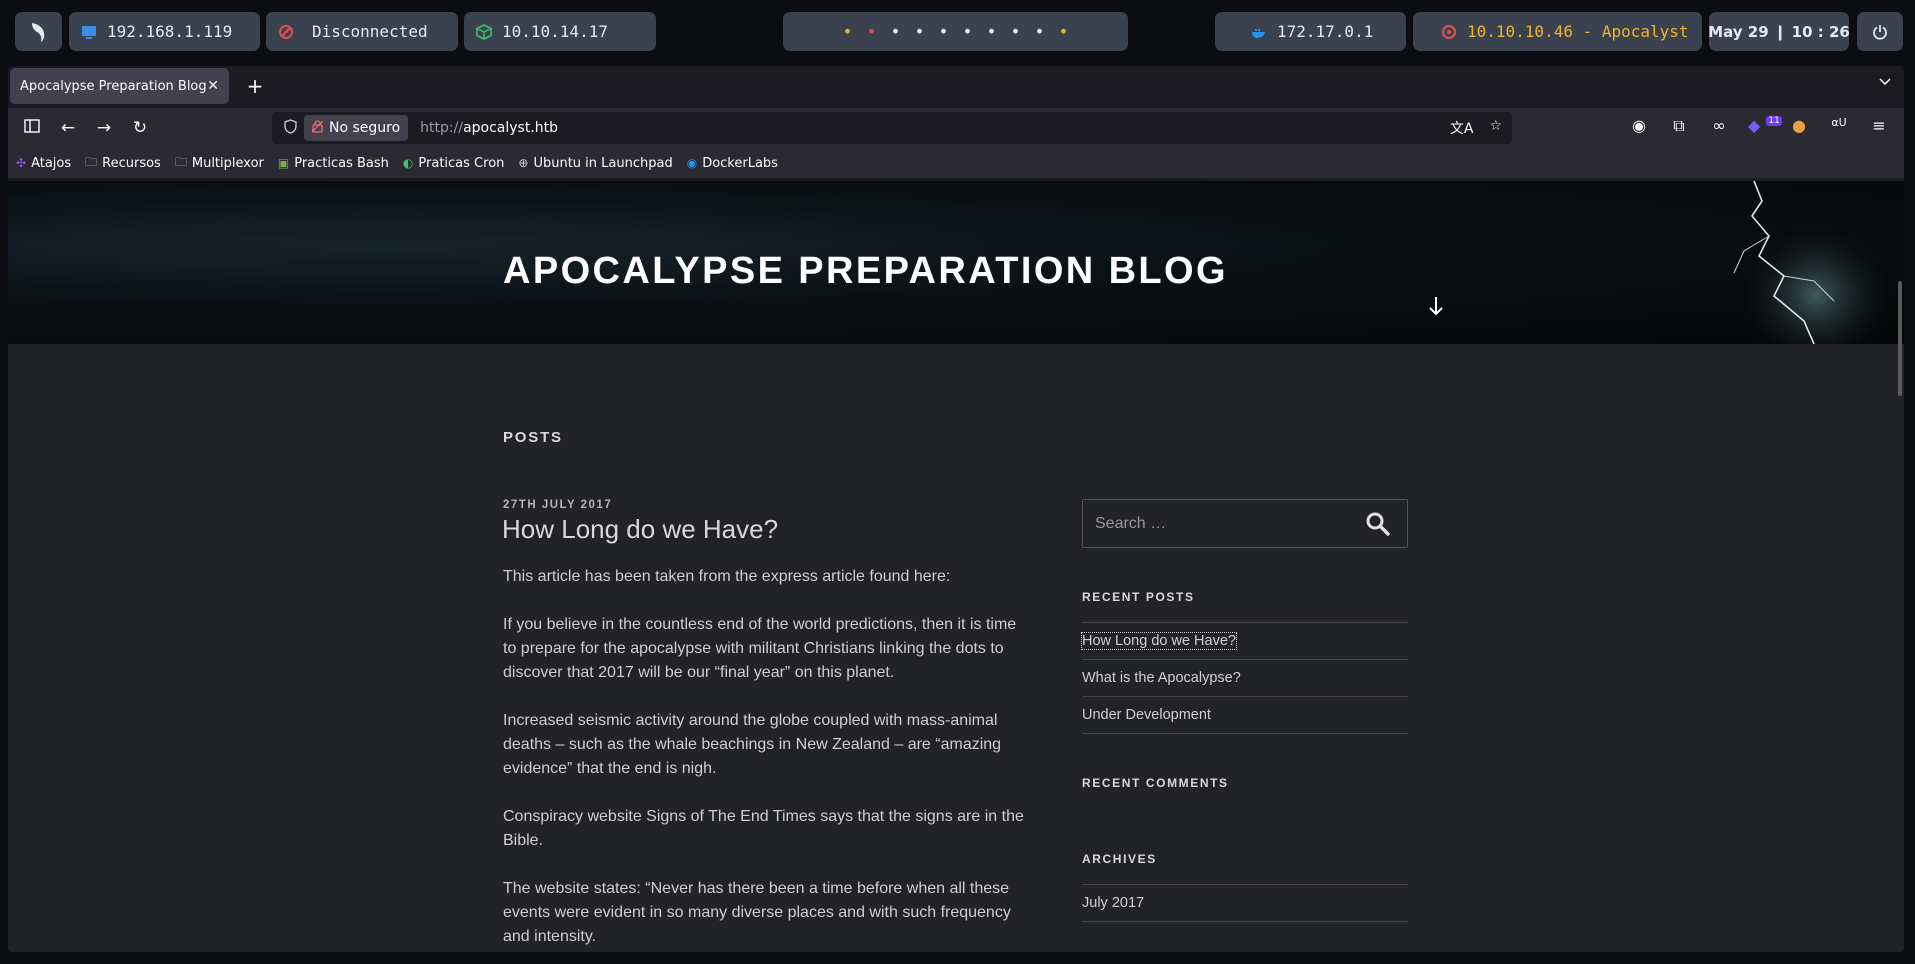 This screenshot has width=1915, height=964. What do you see at coordinates (1378, 524) in the screenshot?
I see `search-icon` at bounding box center [1378, 524].